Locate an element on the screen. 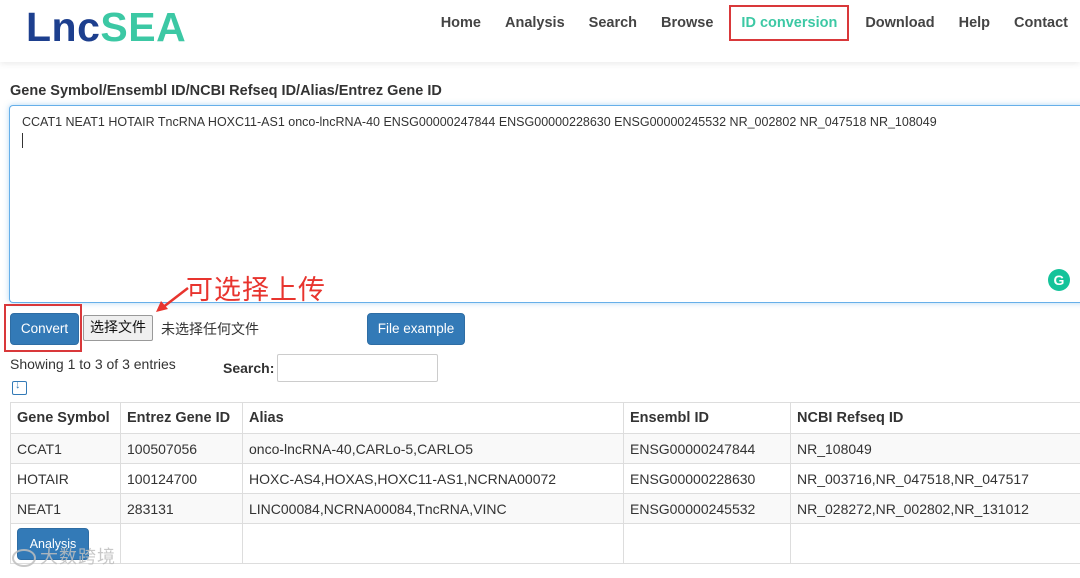  cell-entrez-id: 100507056 is located at coordinates (181, 448).